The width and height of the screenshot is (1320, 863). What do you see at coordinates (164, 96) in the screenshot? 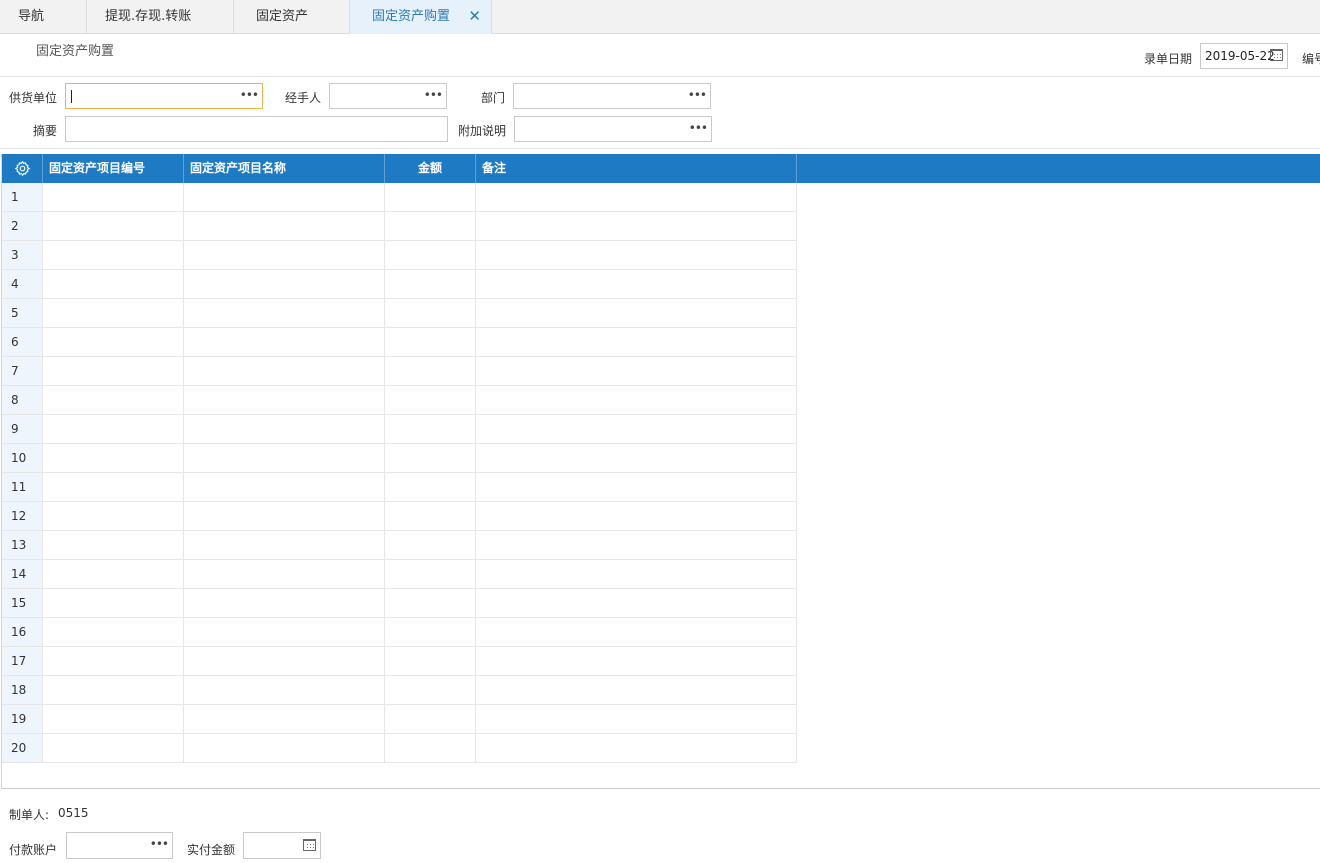
I see `supplier-input: •••` at bounding box center [164, 96].